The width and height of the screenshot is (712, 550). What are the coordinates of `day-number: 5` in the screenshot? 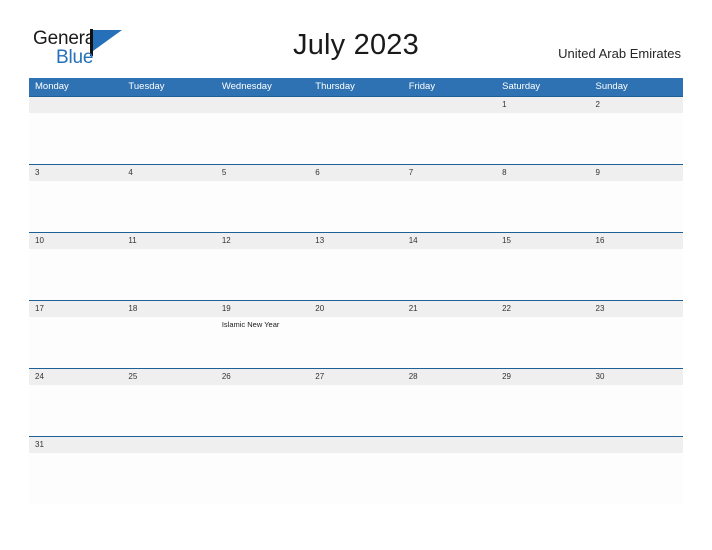 It's located at (262, 173).